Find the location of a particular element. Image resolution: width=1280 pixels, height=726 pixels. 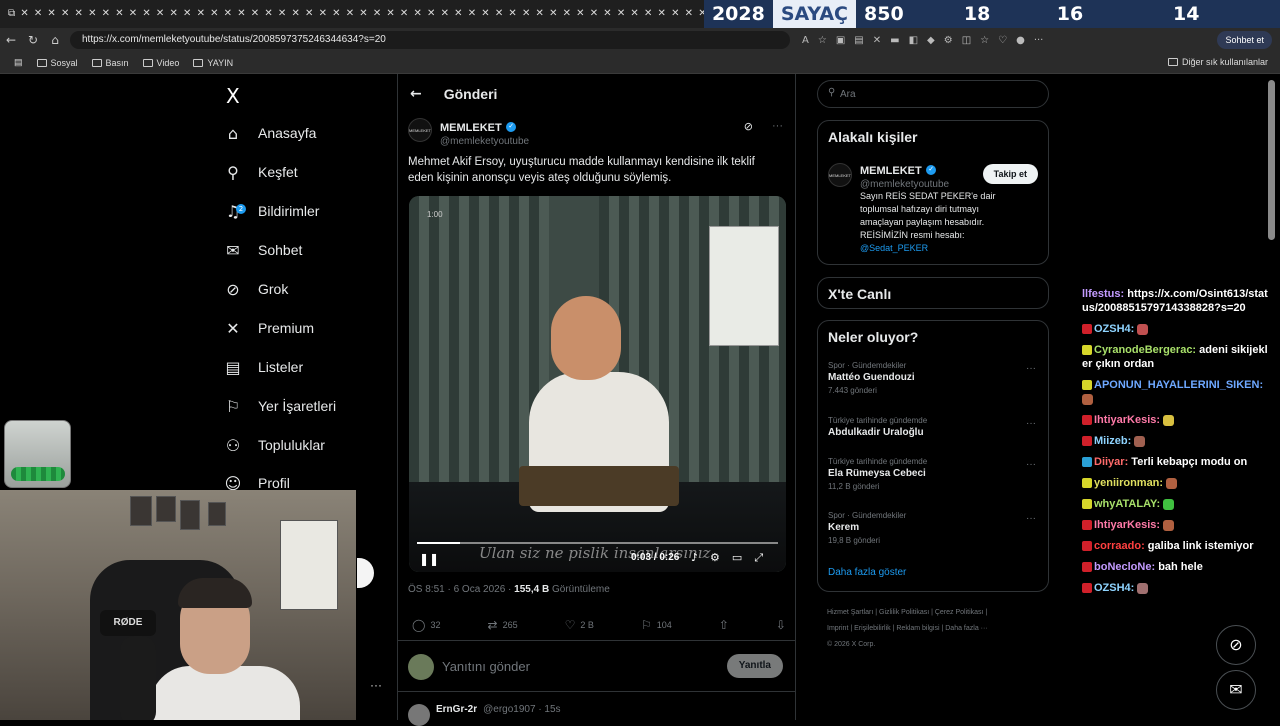

nav-item-home: ⌂ Anasayfa is located at coordinates (269, 133).